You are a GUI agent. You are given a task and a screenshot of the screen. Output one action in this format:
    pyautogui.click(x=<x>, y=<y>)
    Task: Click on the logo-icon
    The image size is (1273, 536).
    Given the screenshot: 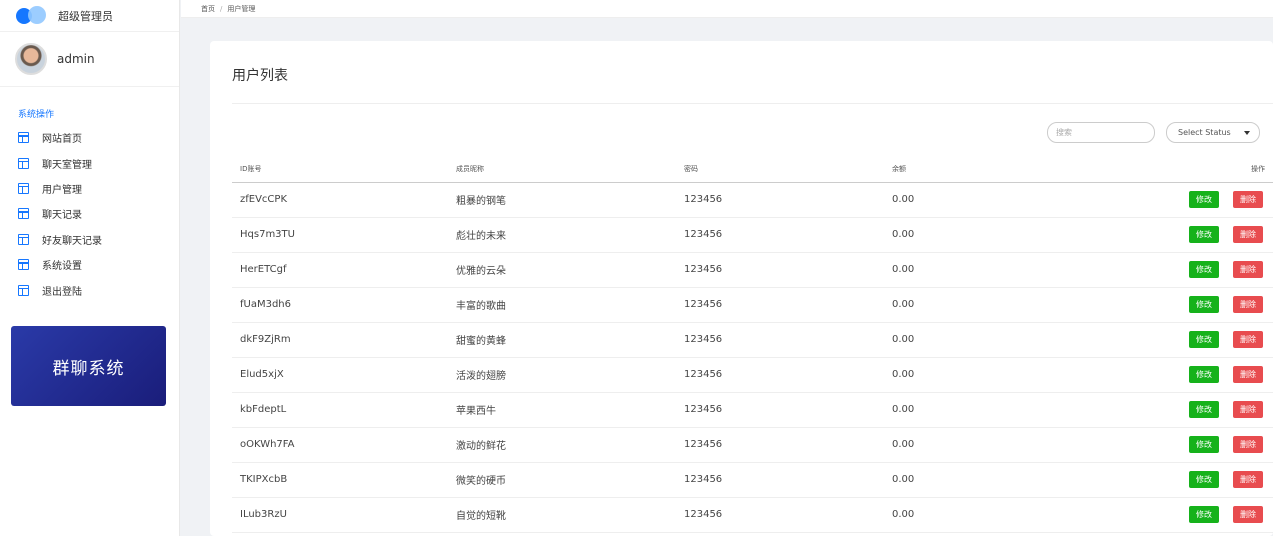 What is the action you would take?
    pyautogui.click(x=33, y=16)
    